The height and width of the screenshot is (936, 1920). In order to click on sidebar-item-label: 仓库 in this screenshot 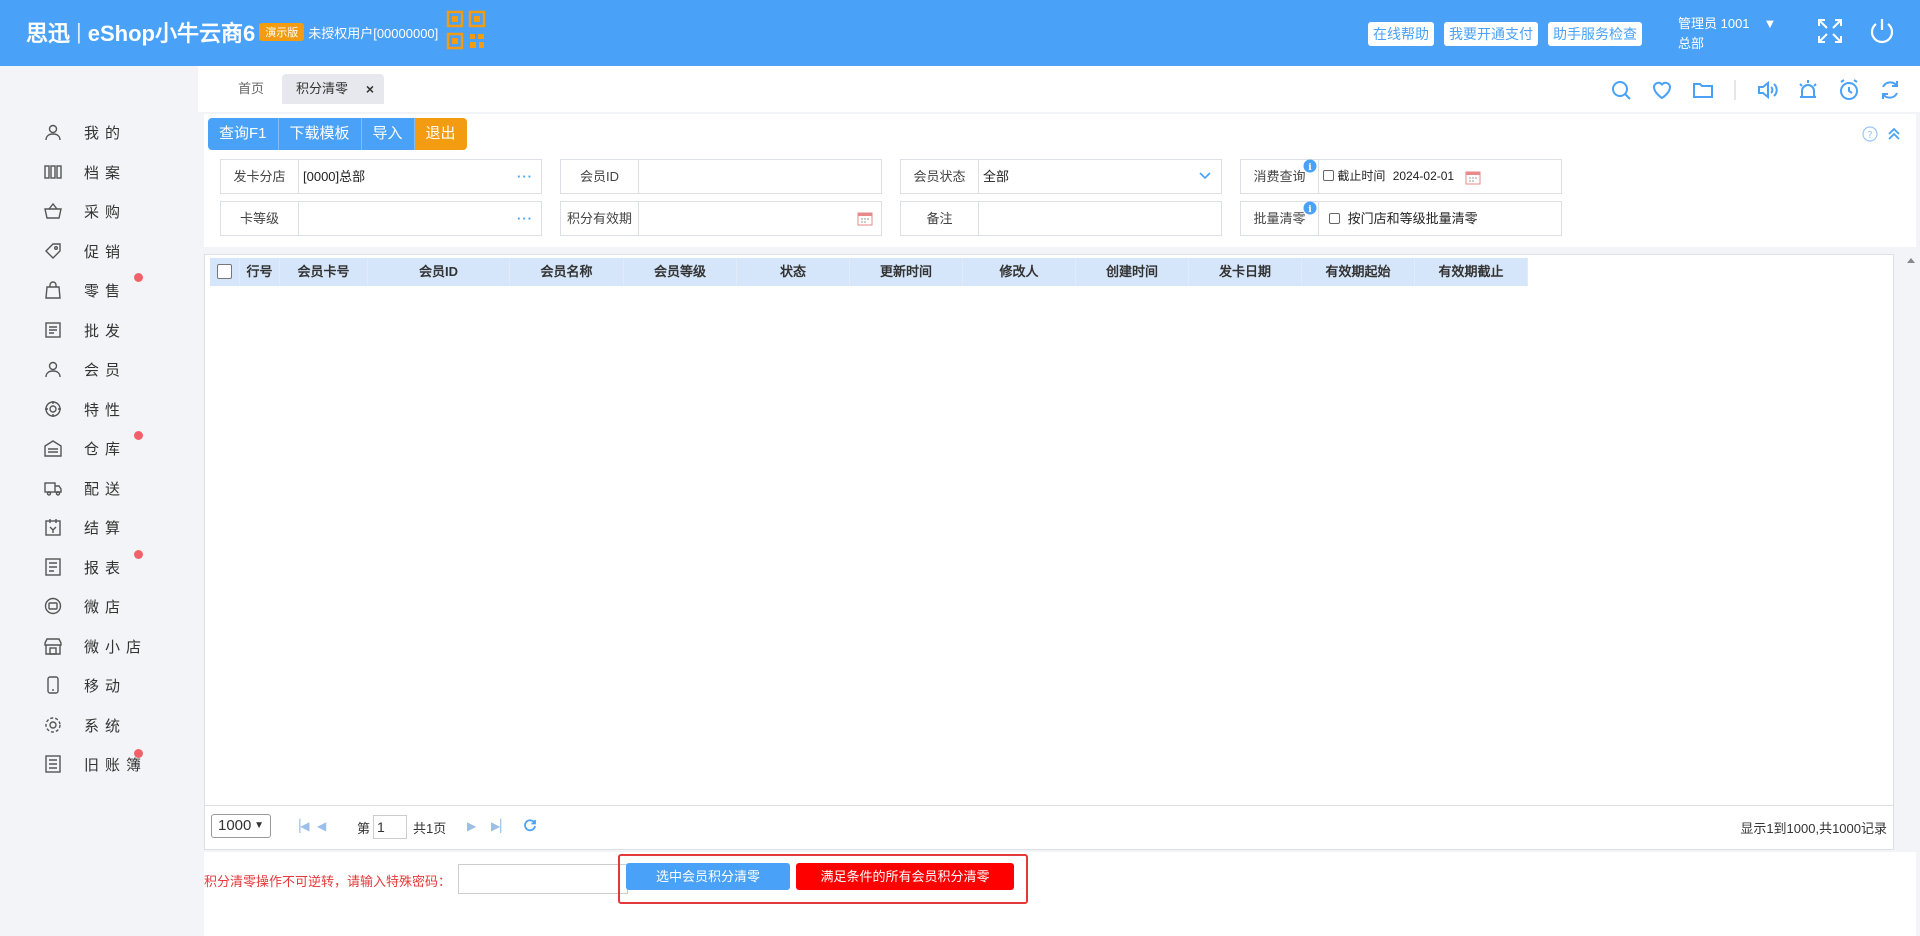, I will do `click(105, 449)`.